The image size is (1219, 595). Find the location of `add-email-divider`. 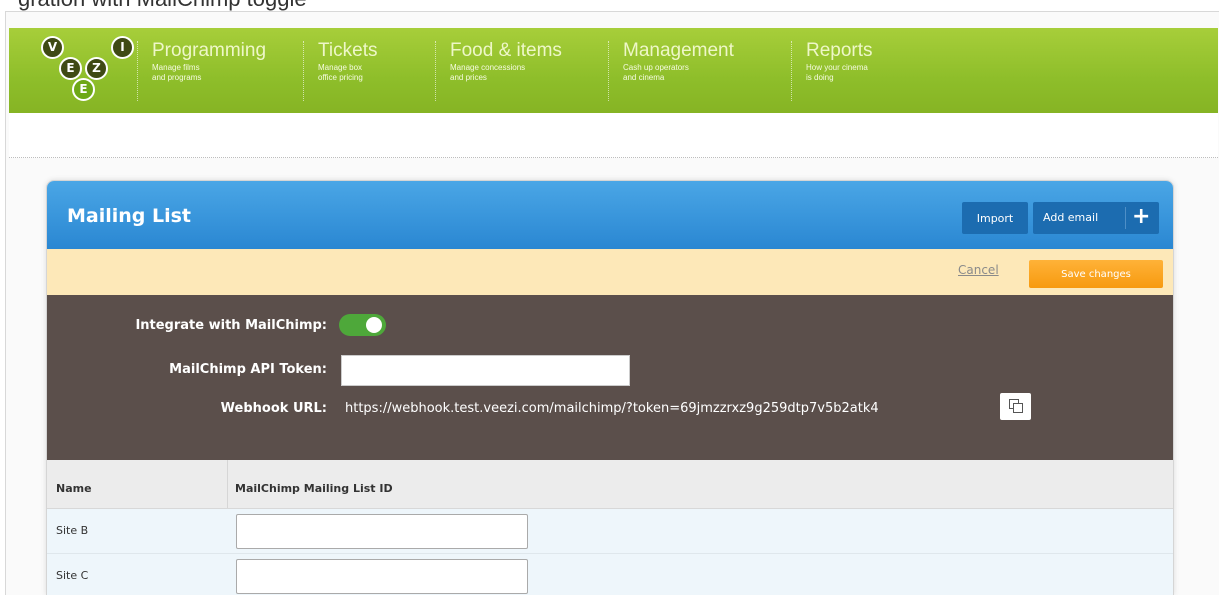

add-email-divider is located at coordinates (1125, 218).